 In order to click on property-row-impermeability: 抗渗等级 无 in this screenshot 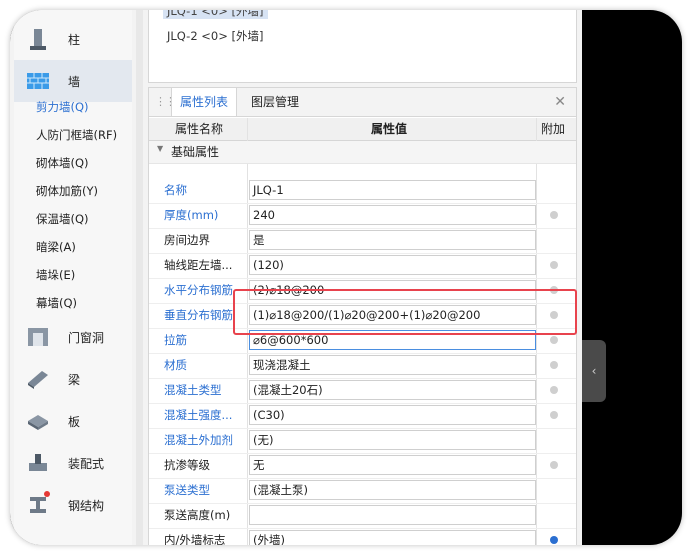, I will do `click(362, 466)`.